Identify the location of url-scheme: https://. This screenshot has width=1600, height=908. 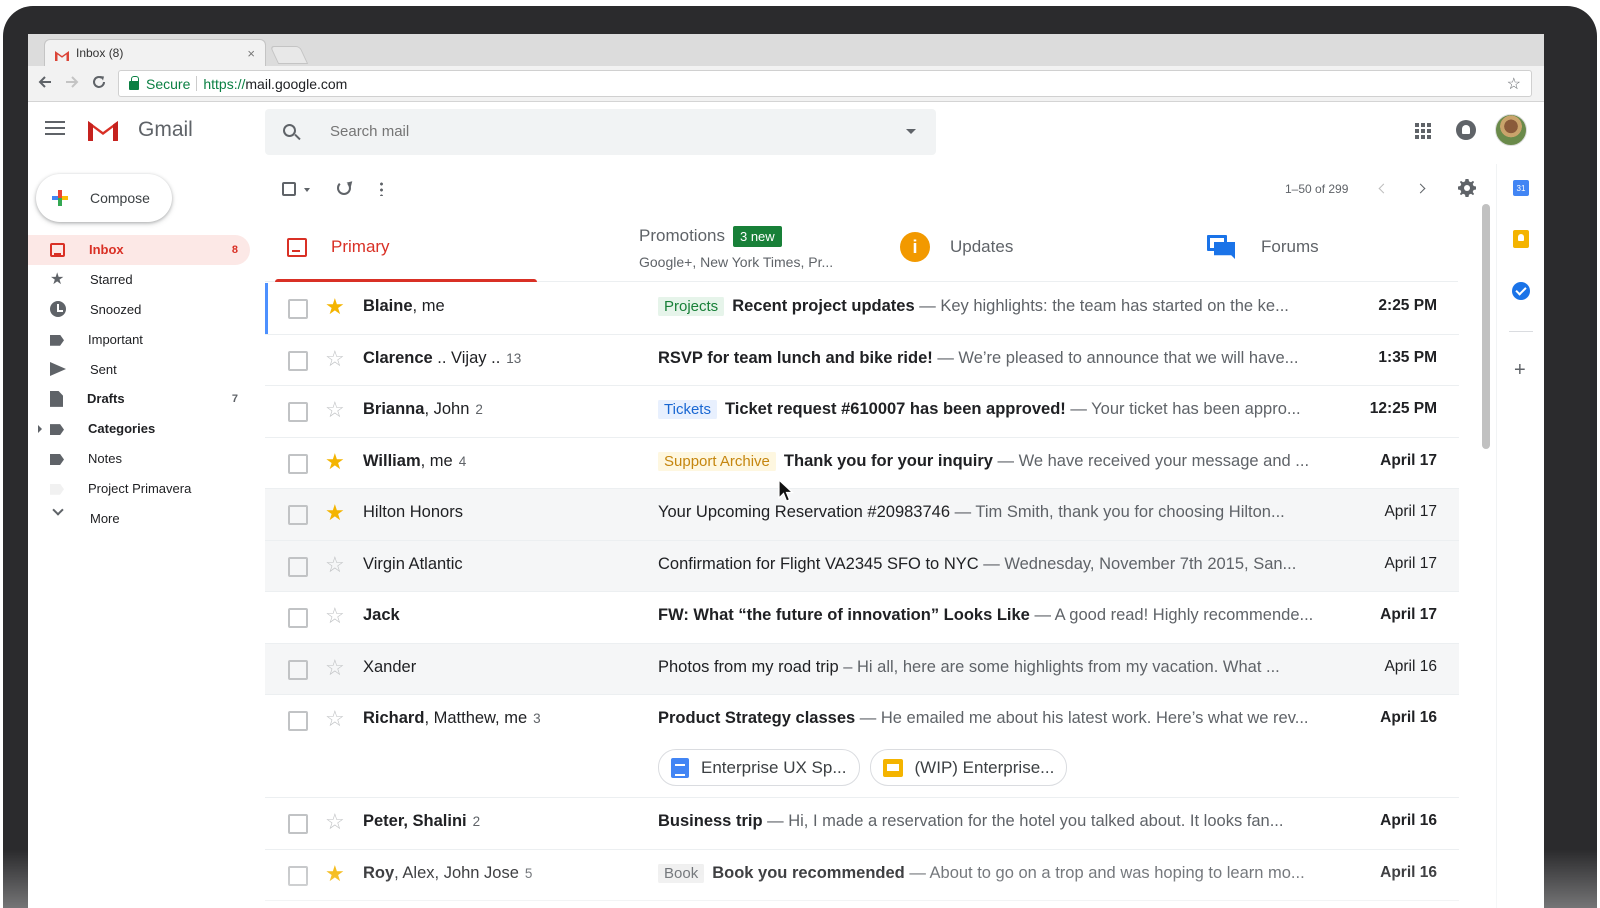
(224, 83).